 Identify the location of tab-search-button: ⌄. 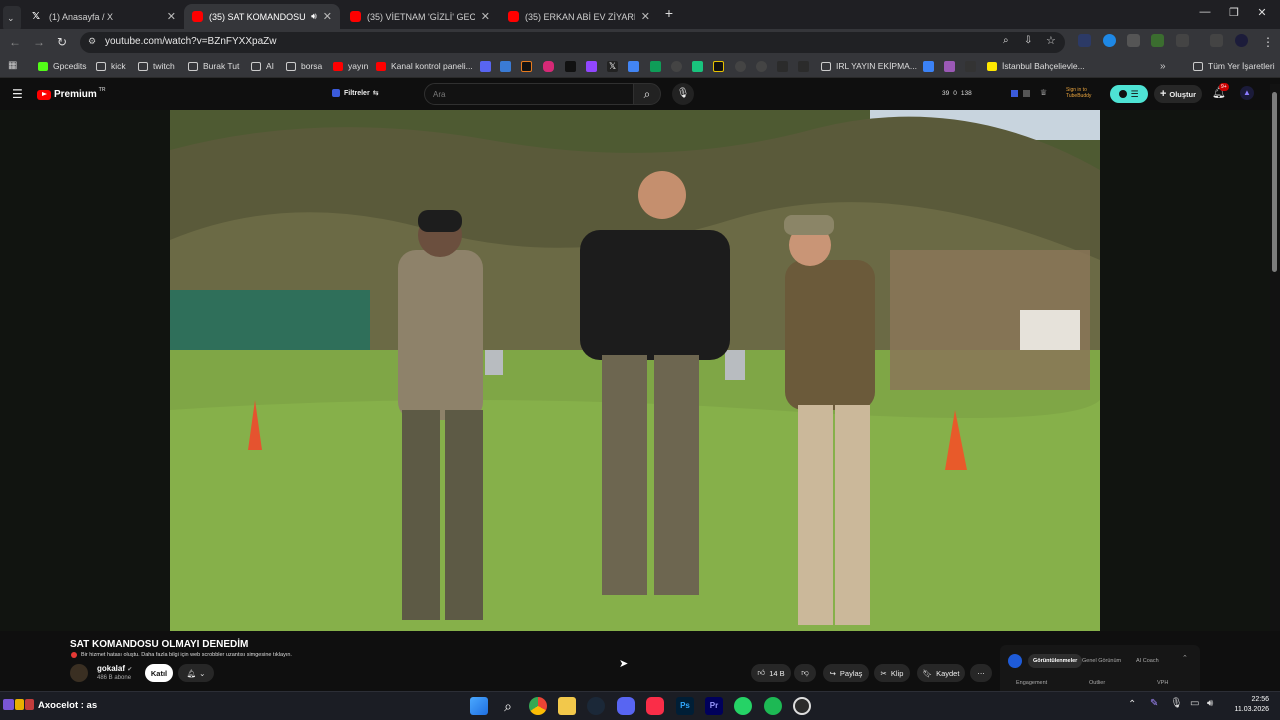
(12, 18).